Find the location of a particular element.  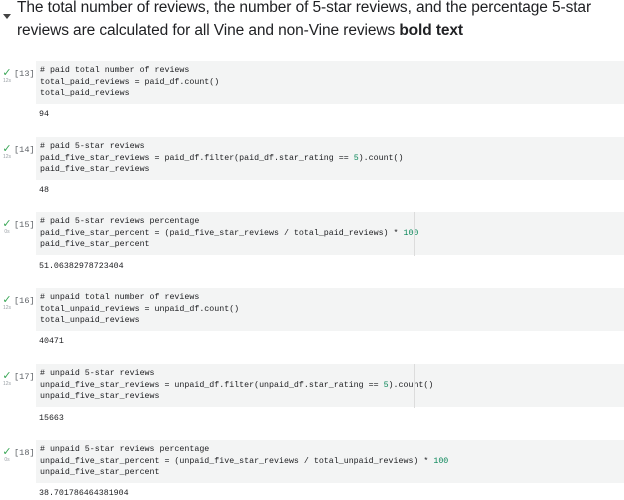

code-line: # paid total number of reviews is located at coordinates (115, 70).